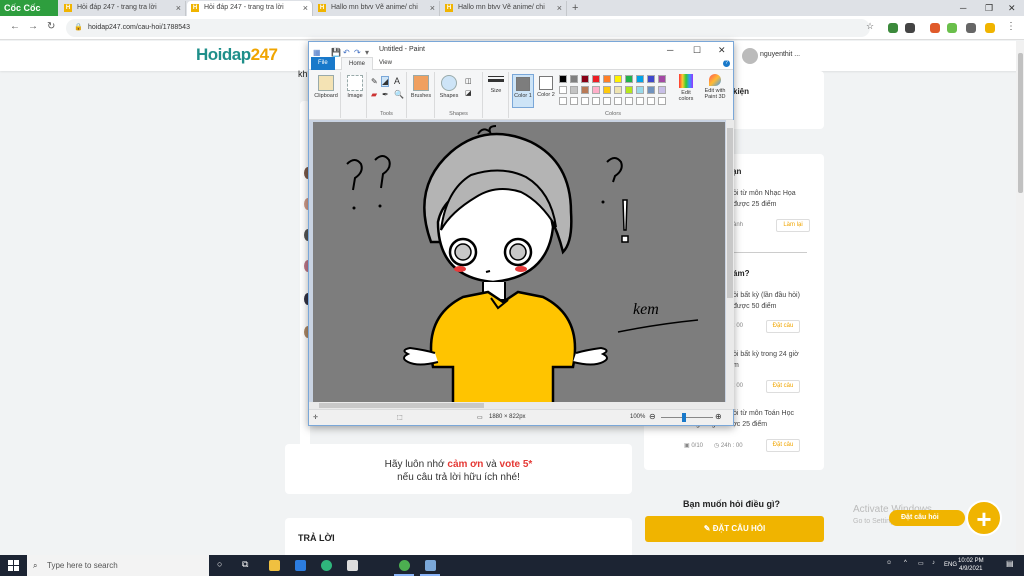 This screenshot has height=576, width=1024. Describe the element at coordinates (750, 56) in the screenshot. I see `avatar` at that location.